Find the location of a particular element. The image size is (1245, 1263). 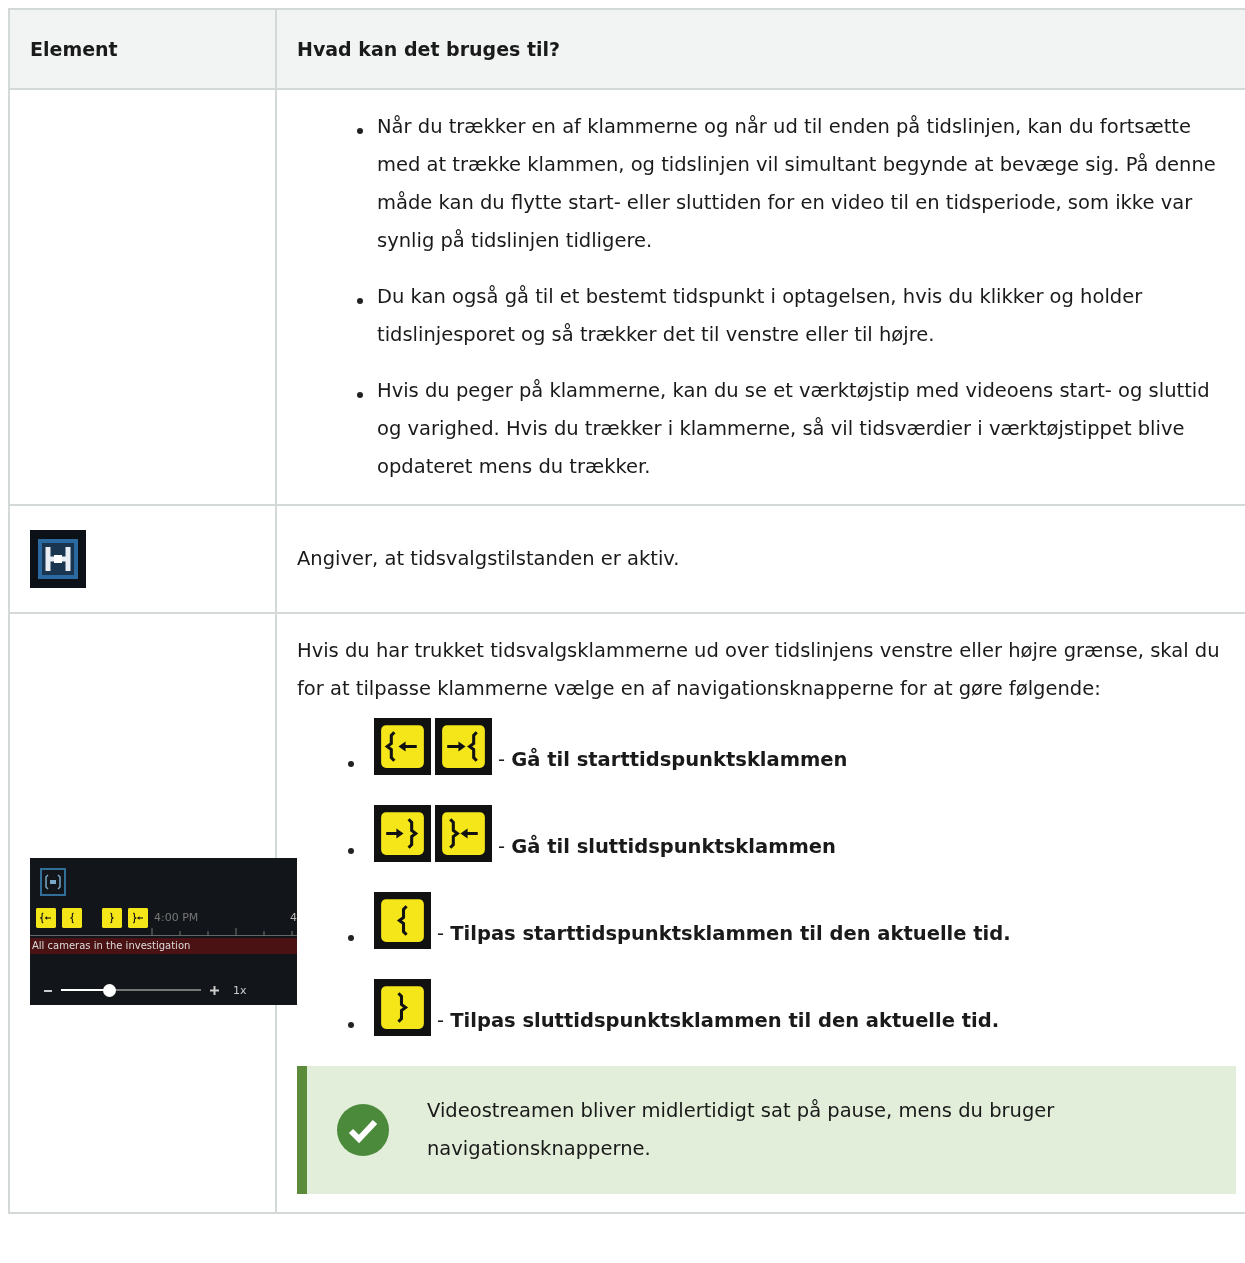

navigation-text: - Tilpas starttidspunktsklammen til den aktuelle tid. is located at coordinates (724, 934).